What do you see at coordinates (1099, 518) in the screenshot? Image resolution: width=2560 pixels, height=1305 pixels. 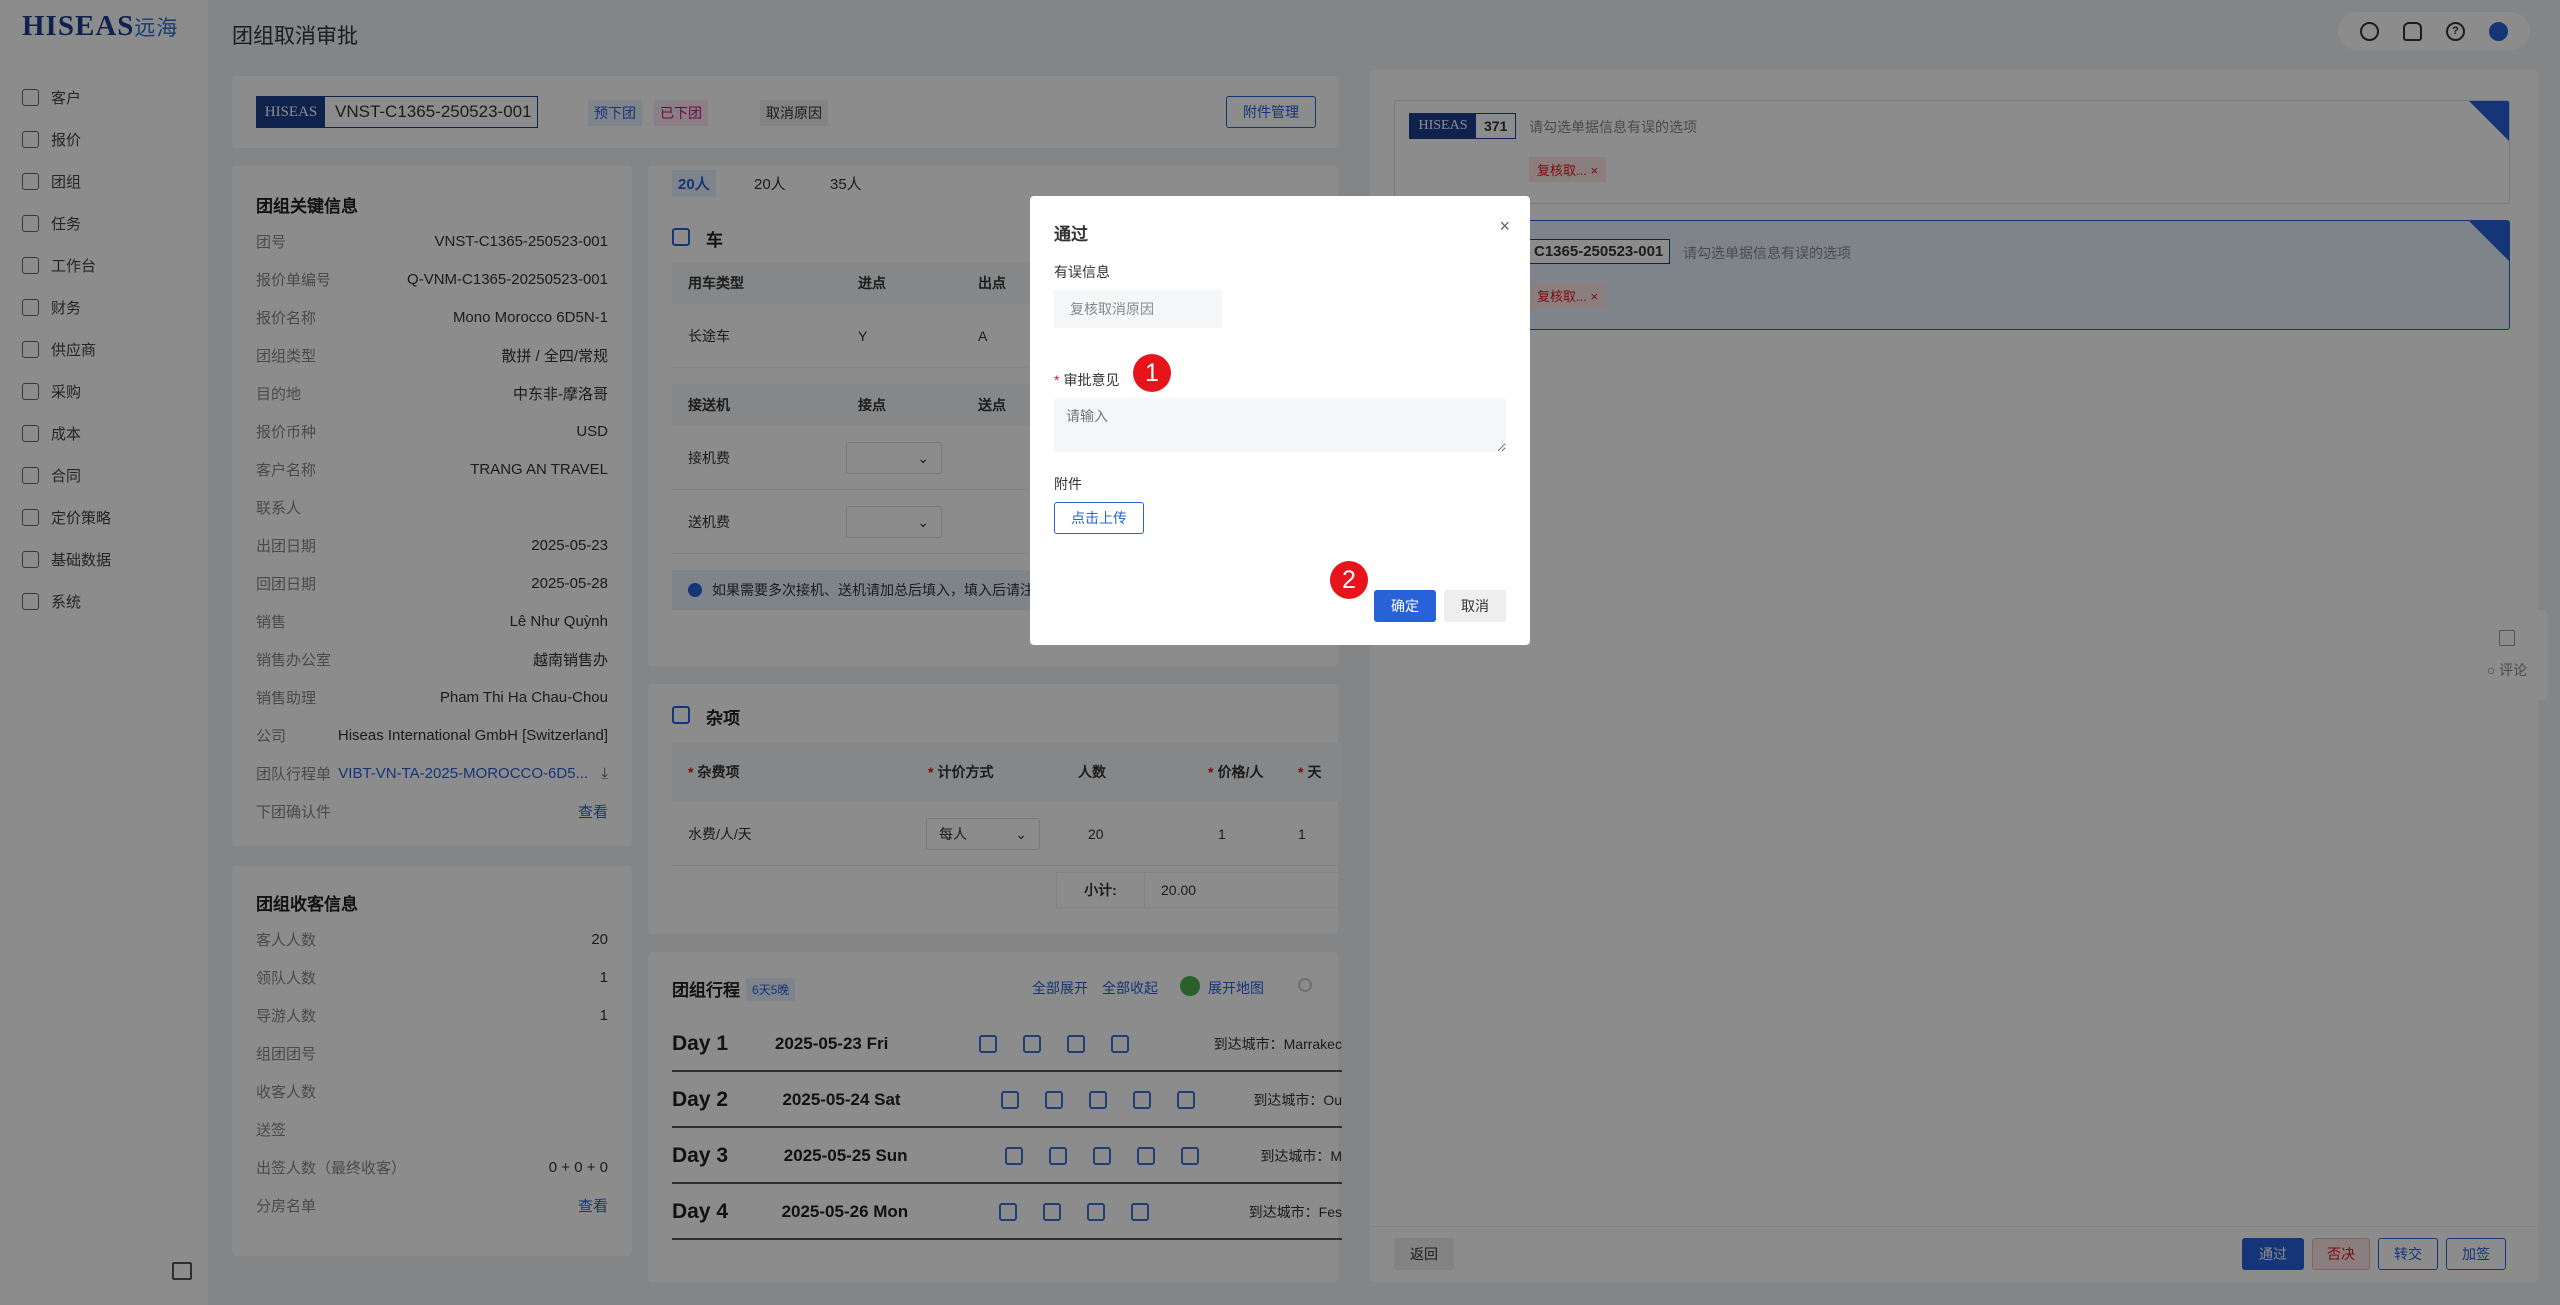 I see `upload-button: 点击上传` at bounding box center [1099, 518].